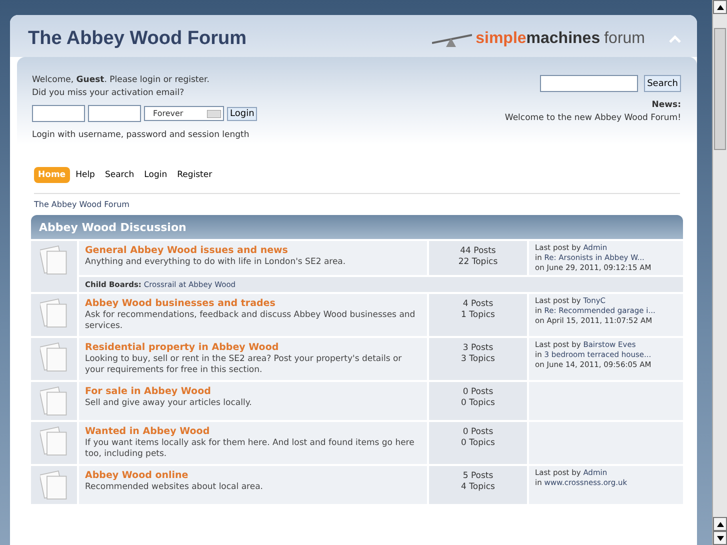 Image resolution: width=727 pixels, height=545 pixels. I want to click on category-header: Abbey Wood Discussion, so click(357, 227).